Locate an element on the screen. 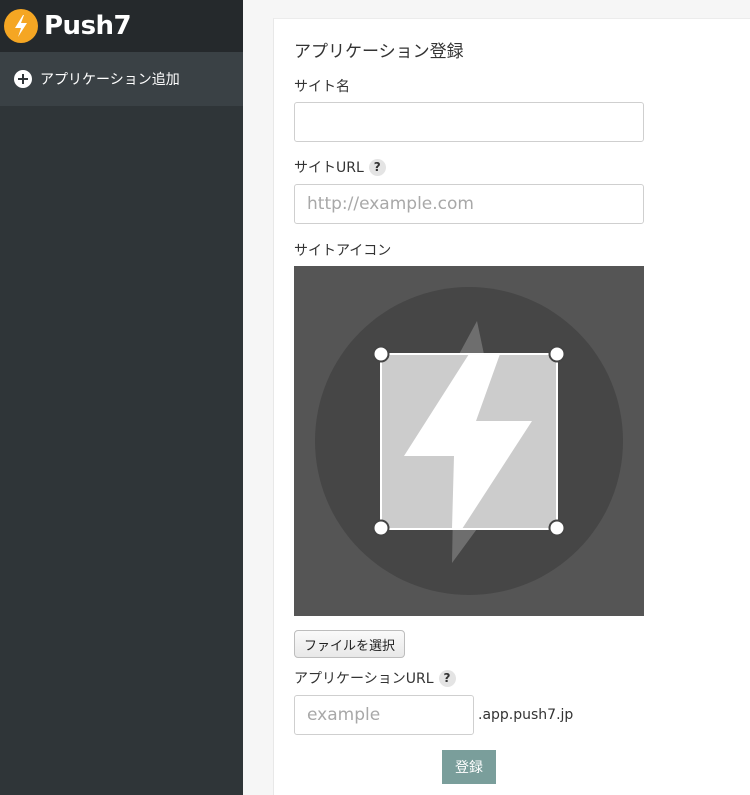  page-title: アプリケーション登録 is located at coordinates (379, 52).